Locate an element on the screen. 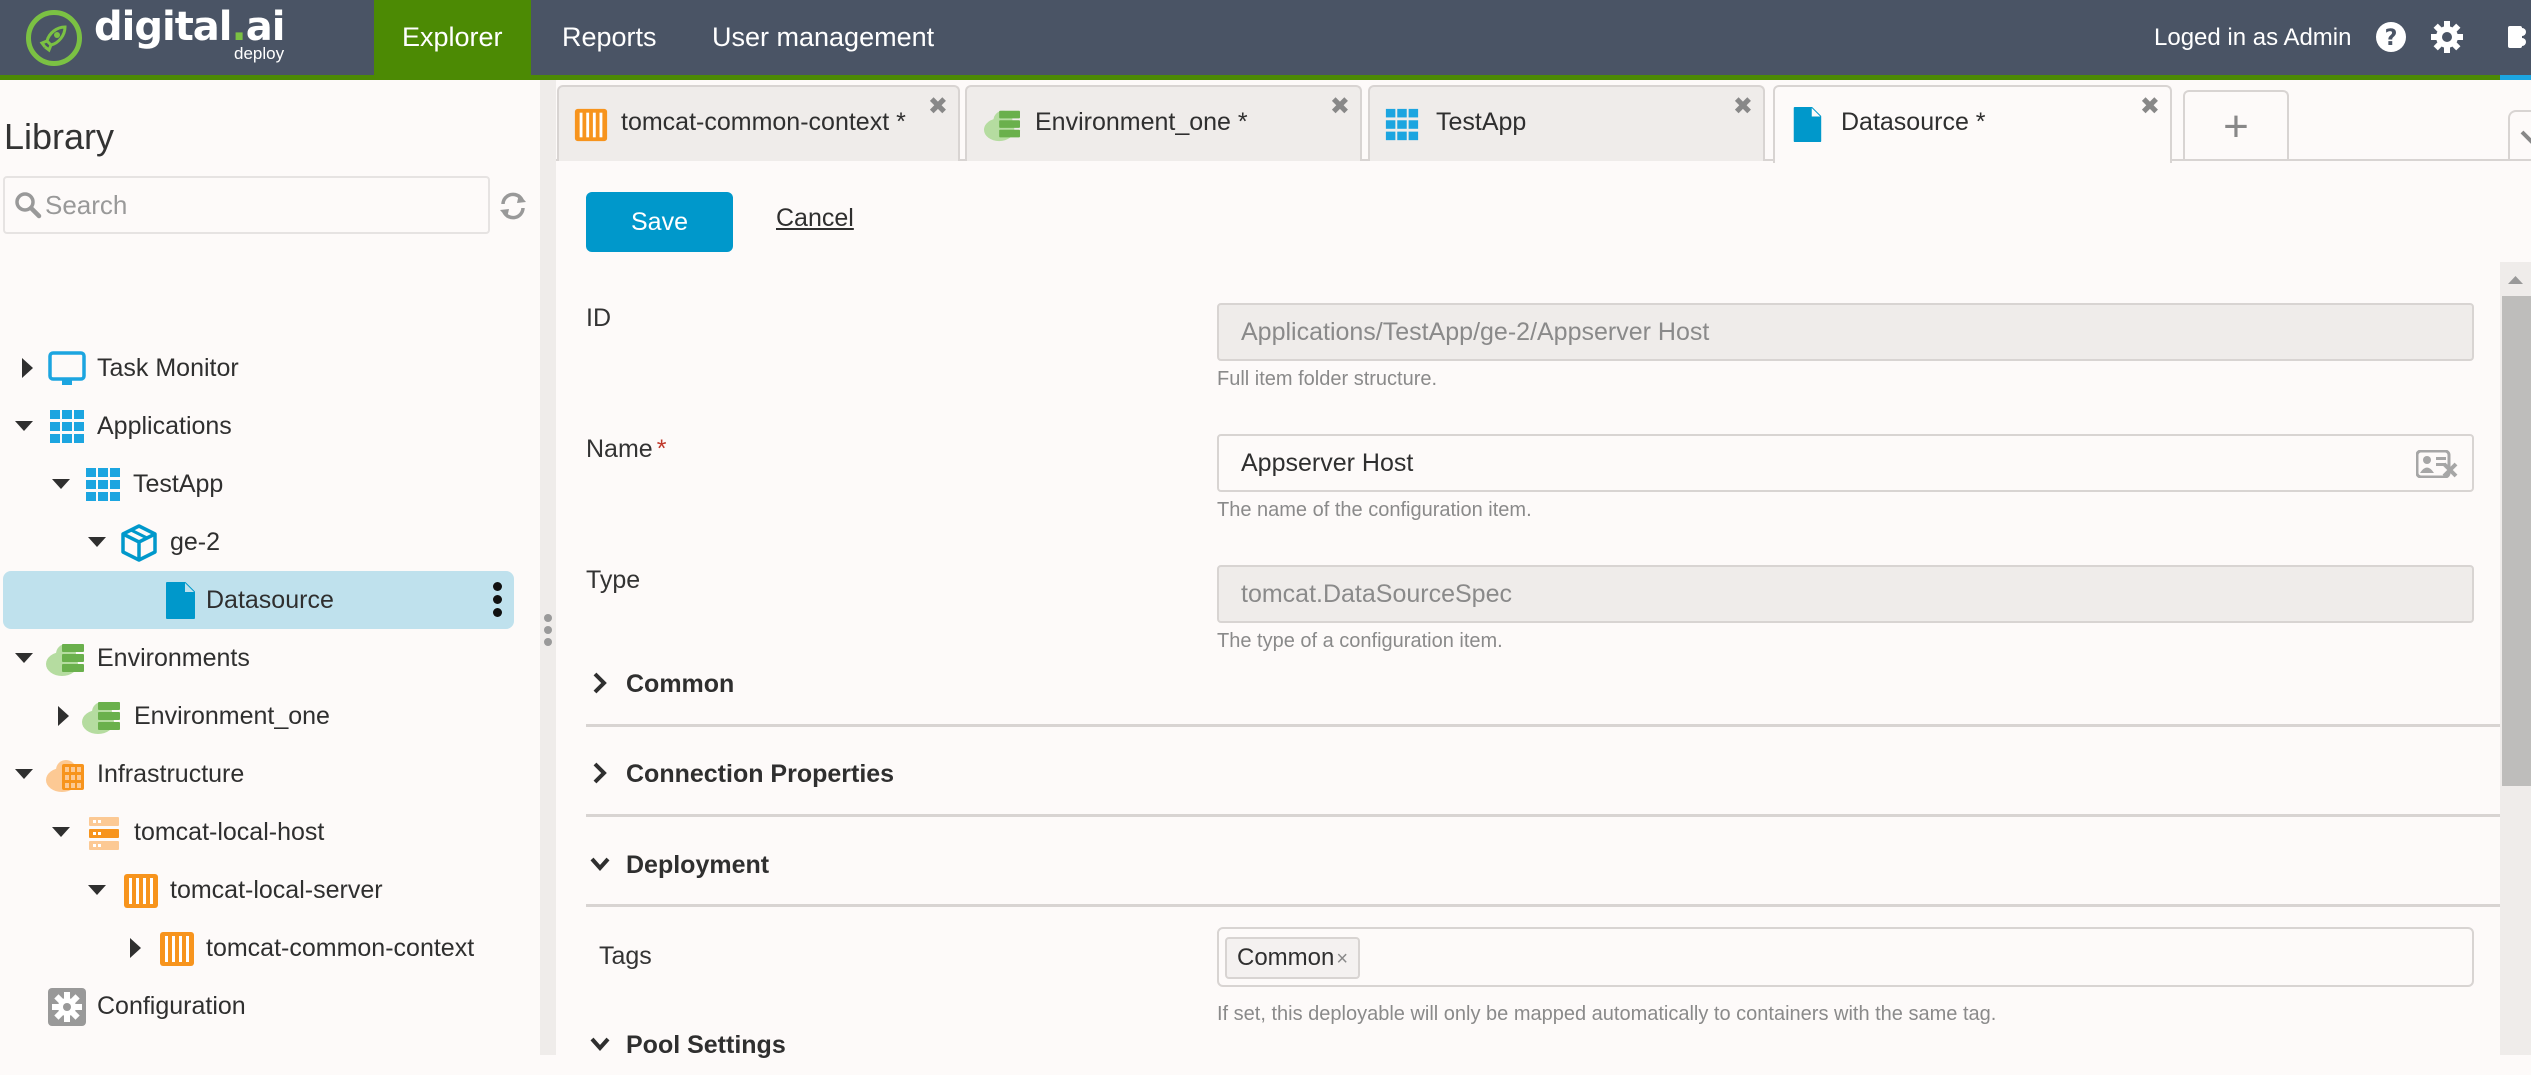 Image resolution: width=2531 pixels, height=1075 pixels. tab-datasource: Datasource * ✖ is located at coordinates (1972, 124).